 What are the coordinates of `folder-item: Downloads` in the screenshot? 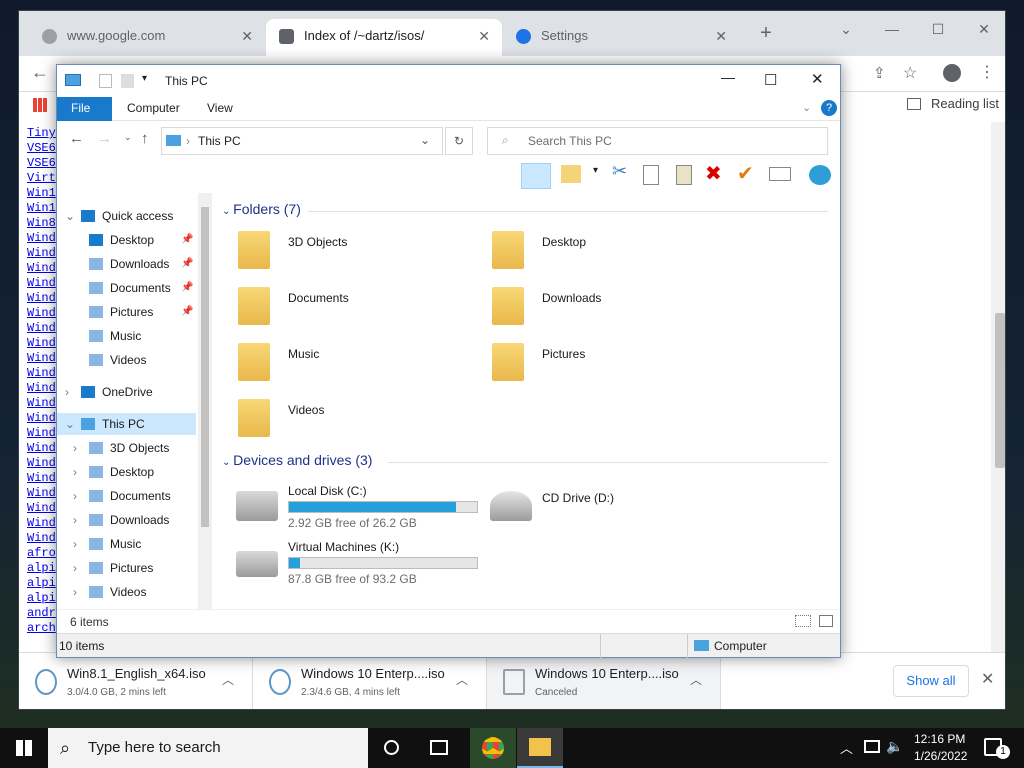 It's located at (607, 310).